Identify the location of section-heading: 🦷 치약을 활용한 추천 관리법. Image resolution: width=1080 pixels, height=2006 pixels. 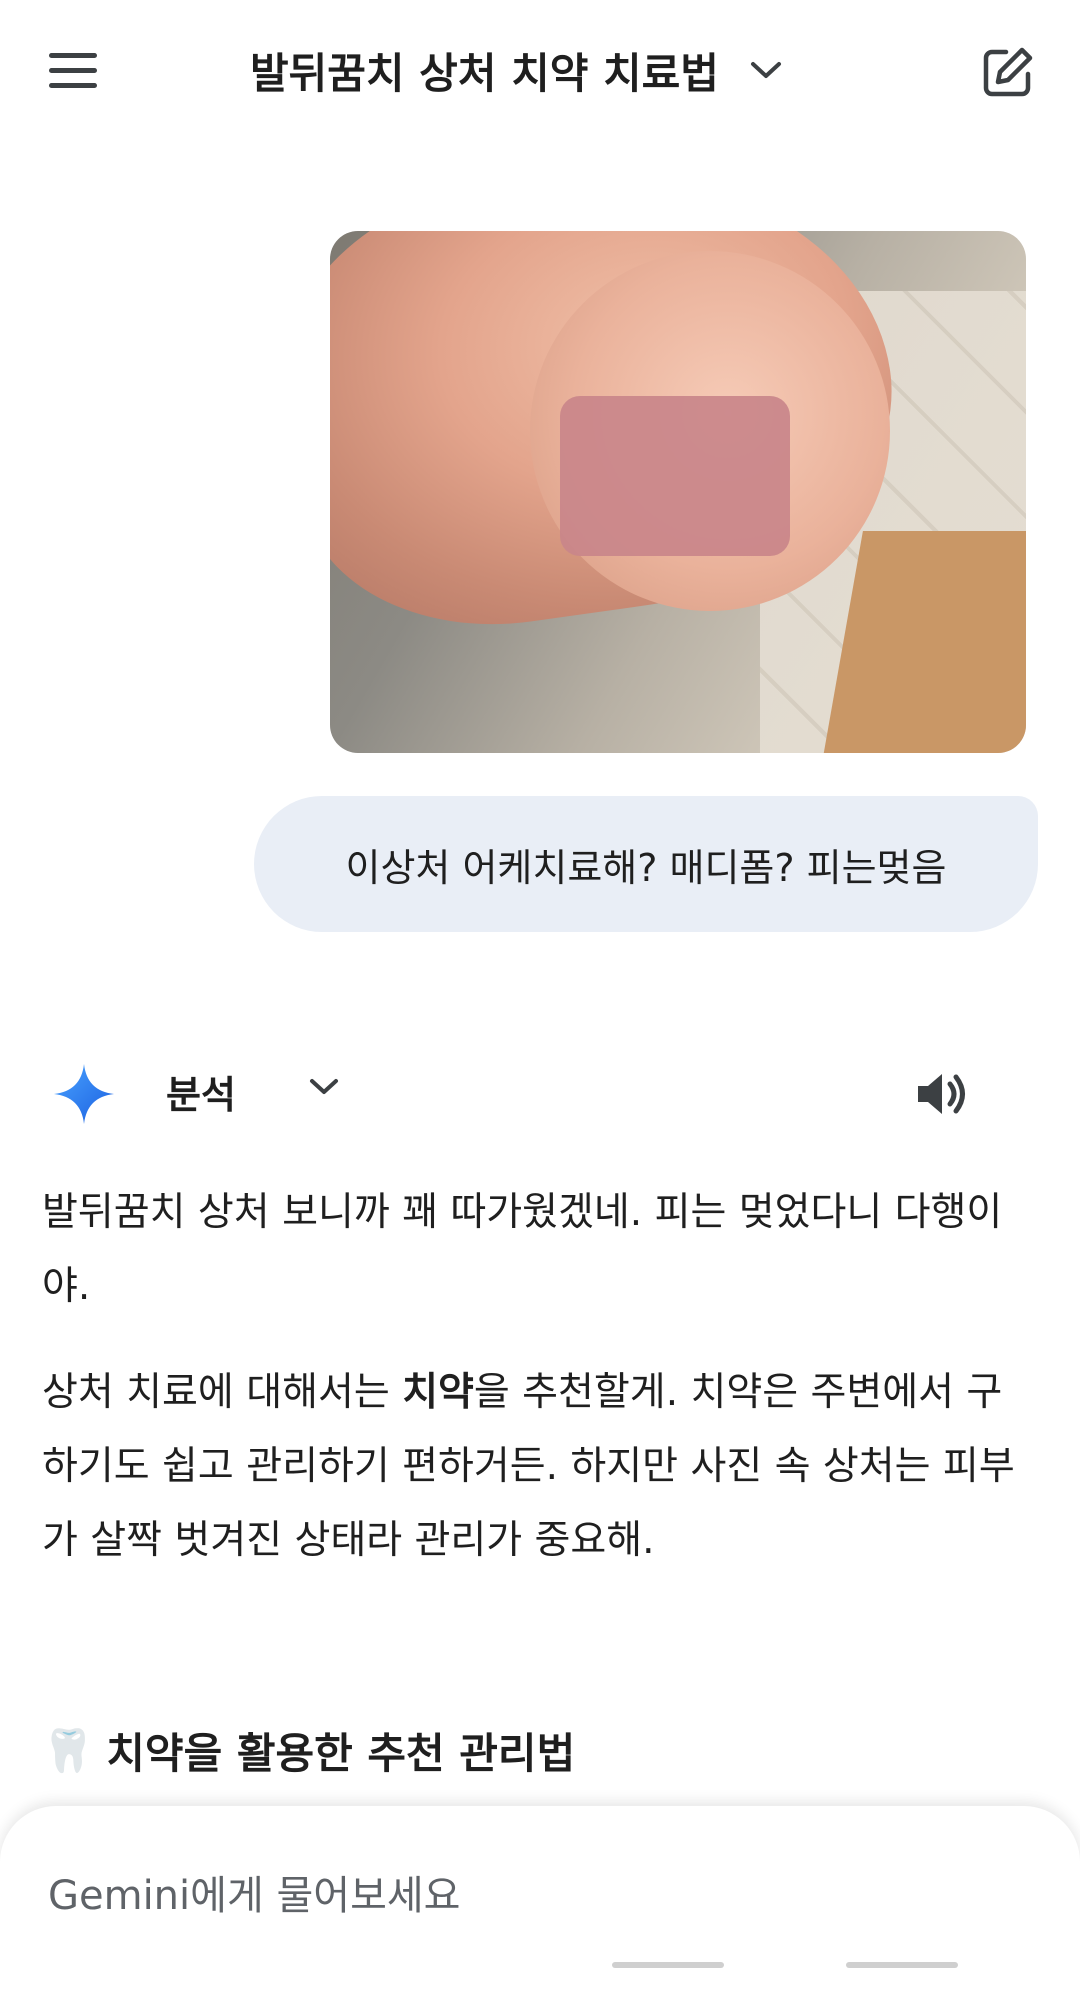
(308, 1750).